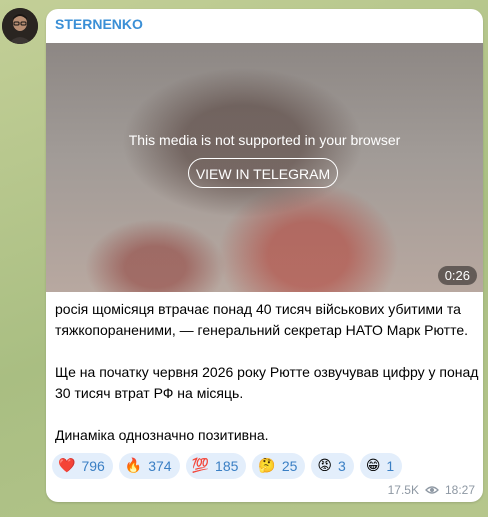  Describe the element at coordinates (459, 490) in the screenshot. I see `message-time: 18:27` at that location.